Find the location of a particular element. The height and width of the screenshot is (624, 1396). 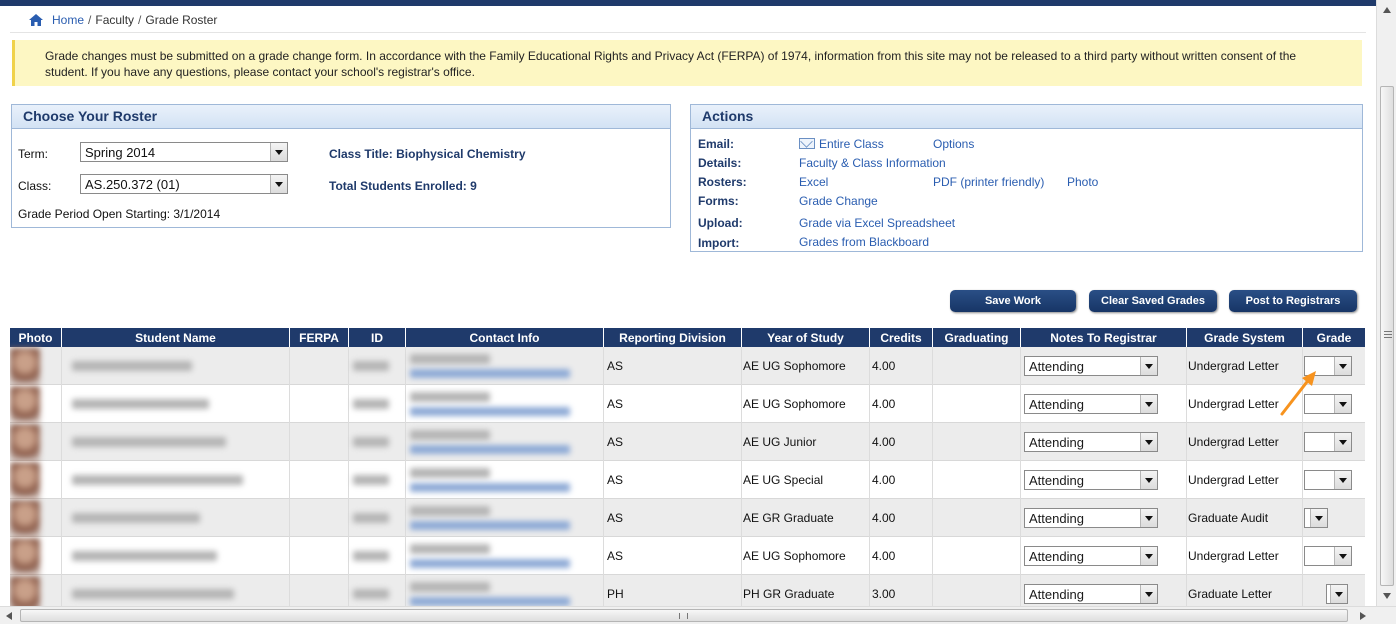

vertical-scrollbar is located at coordinates (1386, 303).